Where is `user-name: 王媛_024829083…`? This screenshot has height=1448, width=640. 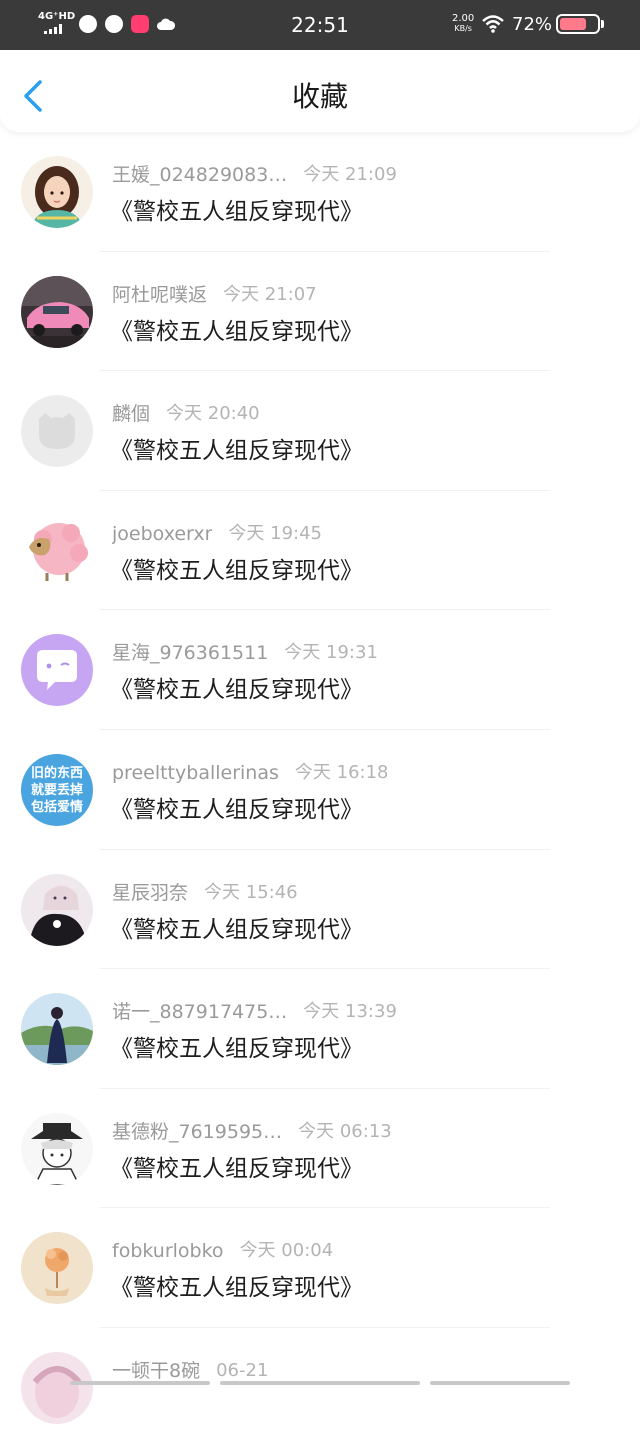
user-name: 王媛_024829083… is located at coordinates (199, 175).